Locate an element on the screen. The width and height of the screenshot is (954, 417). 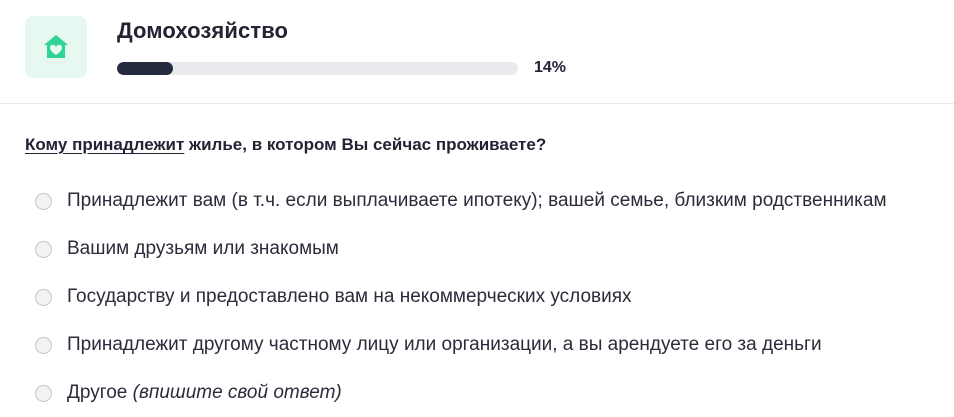
answer-option-hint: (впишите свой ответ) is located at coordinates (237, 392).